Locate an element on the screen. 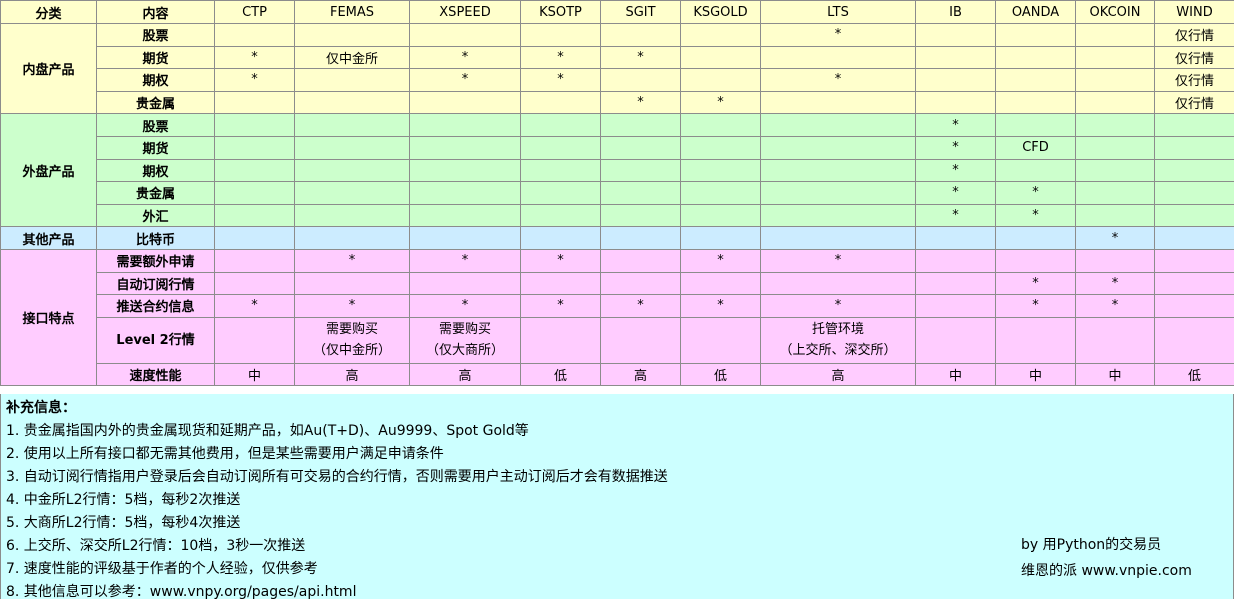  header-cell: XSPEED is located at coordinates (465, 12).